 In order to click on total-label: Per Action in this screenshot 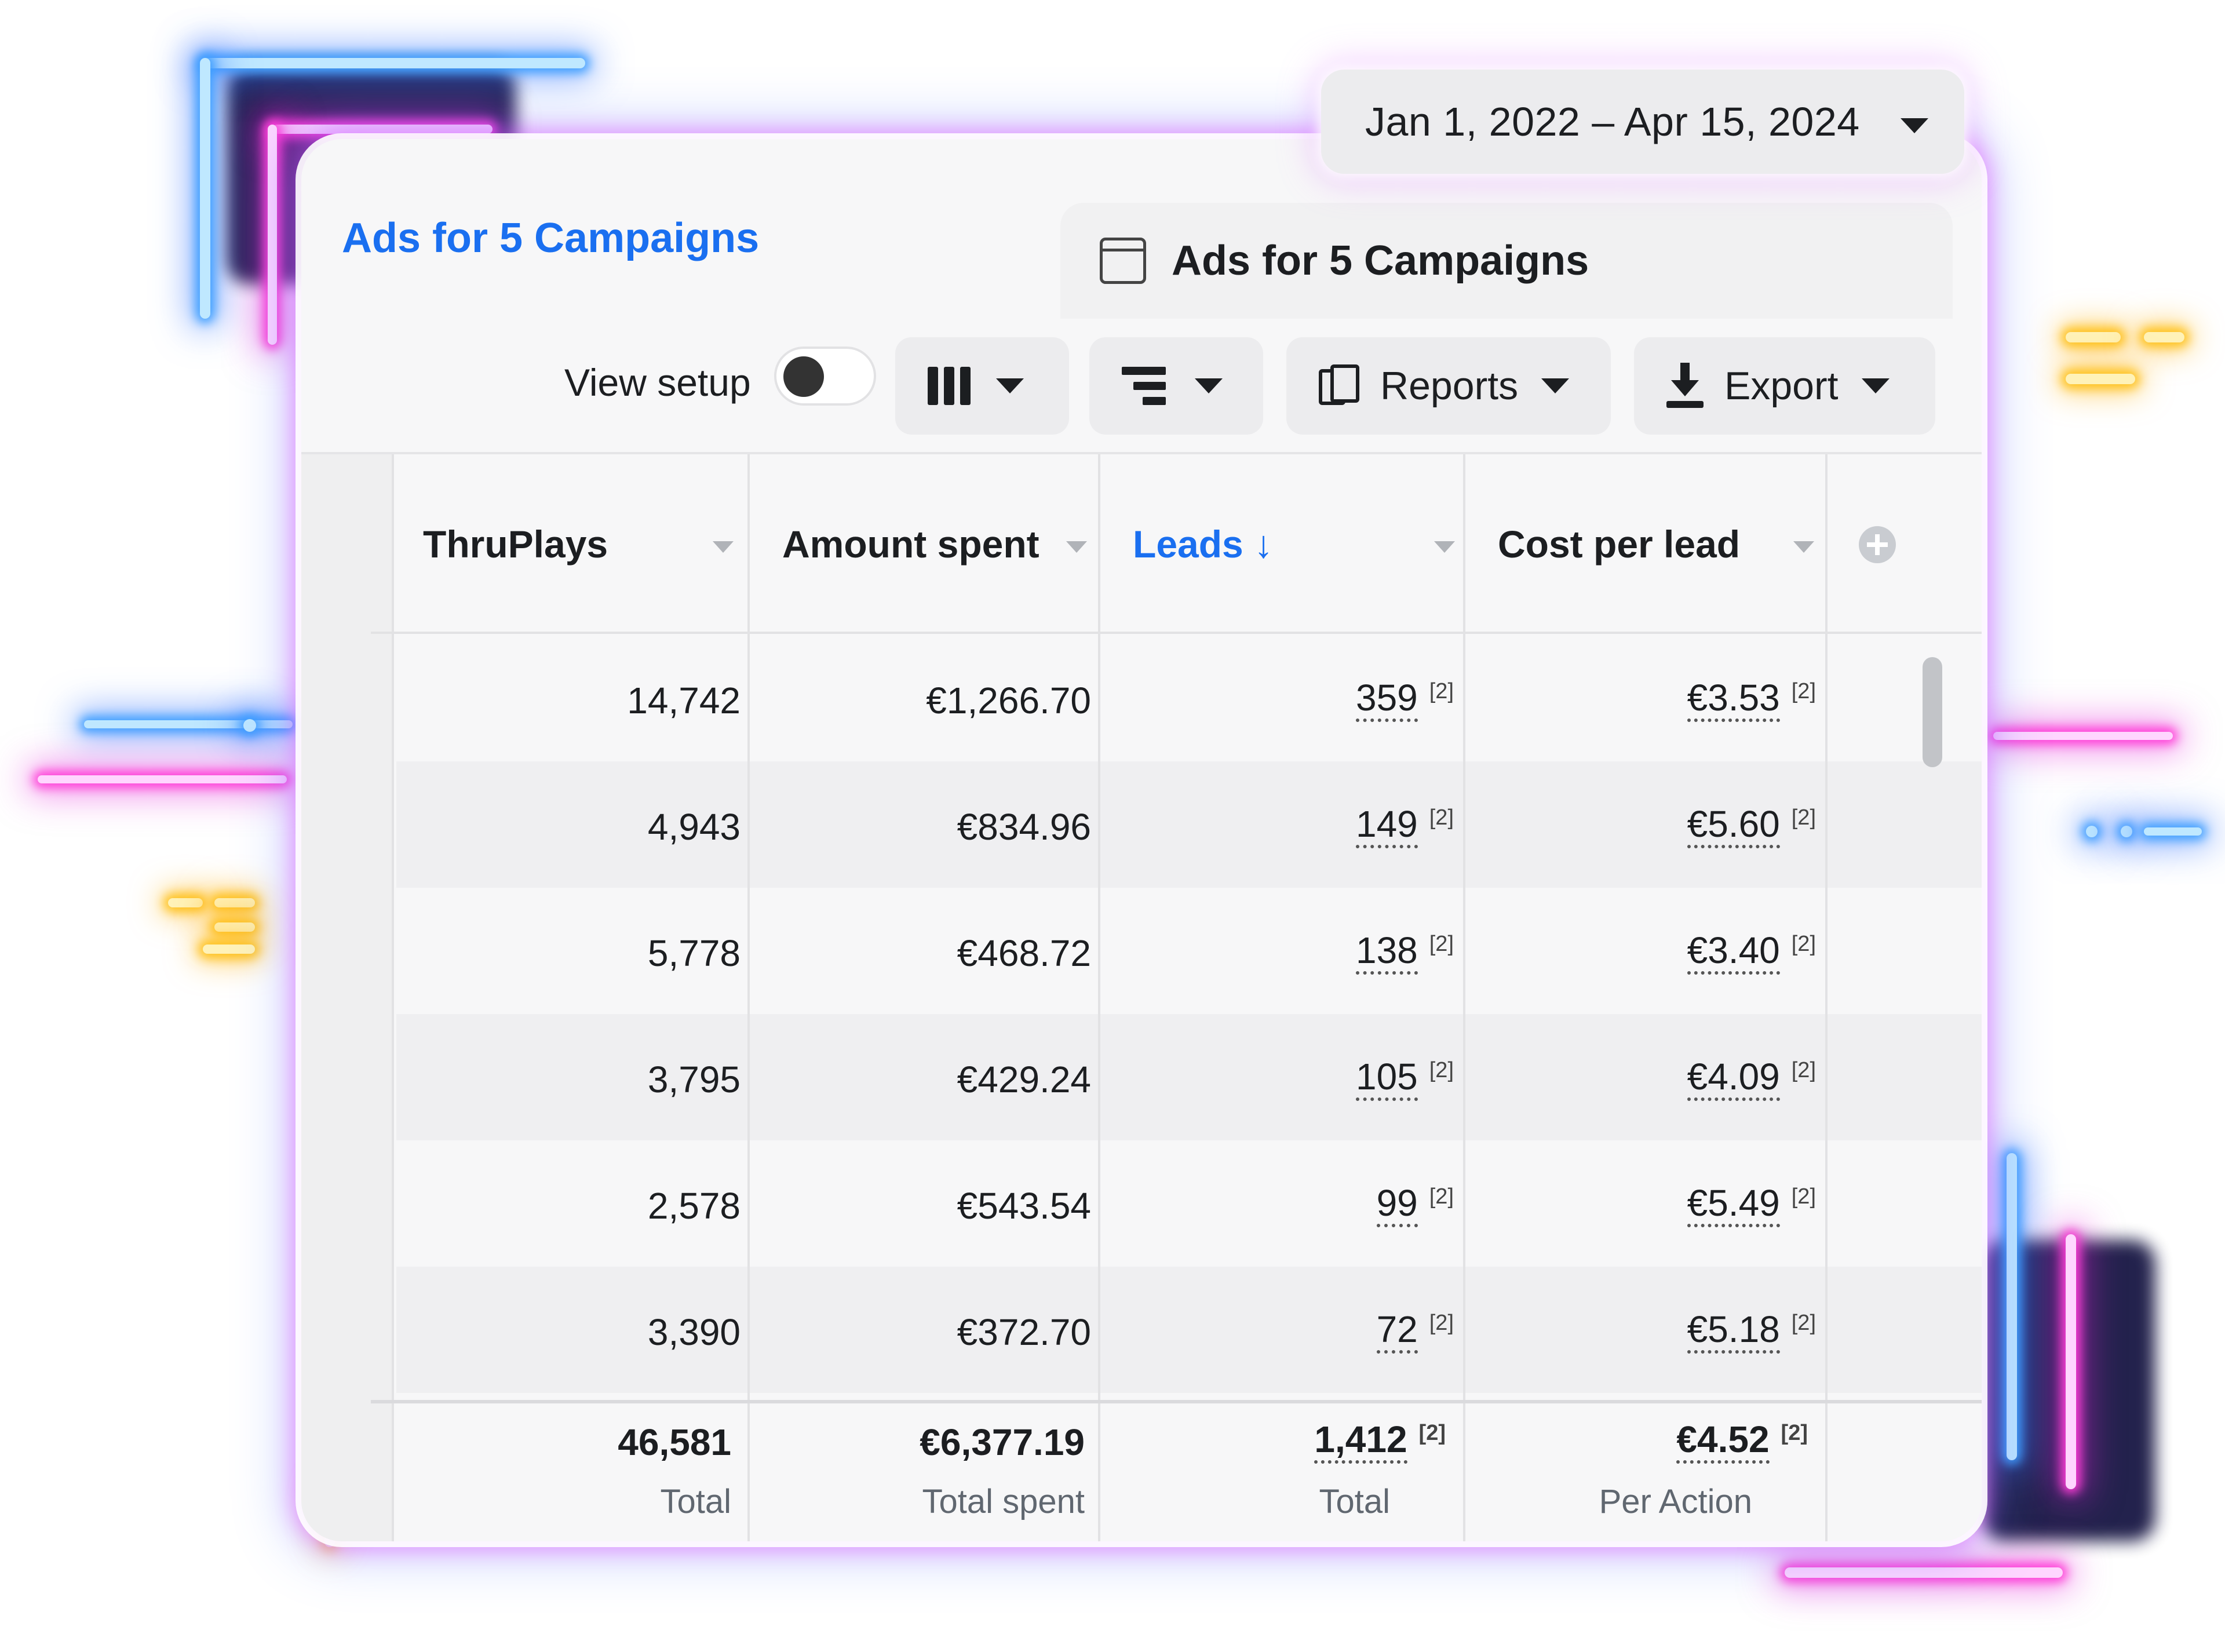, I will do `click(1676, 1502)`.